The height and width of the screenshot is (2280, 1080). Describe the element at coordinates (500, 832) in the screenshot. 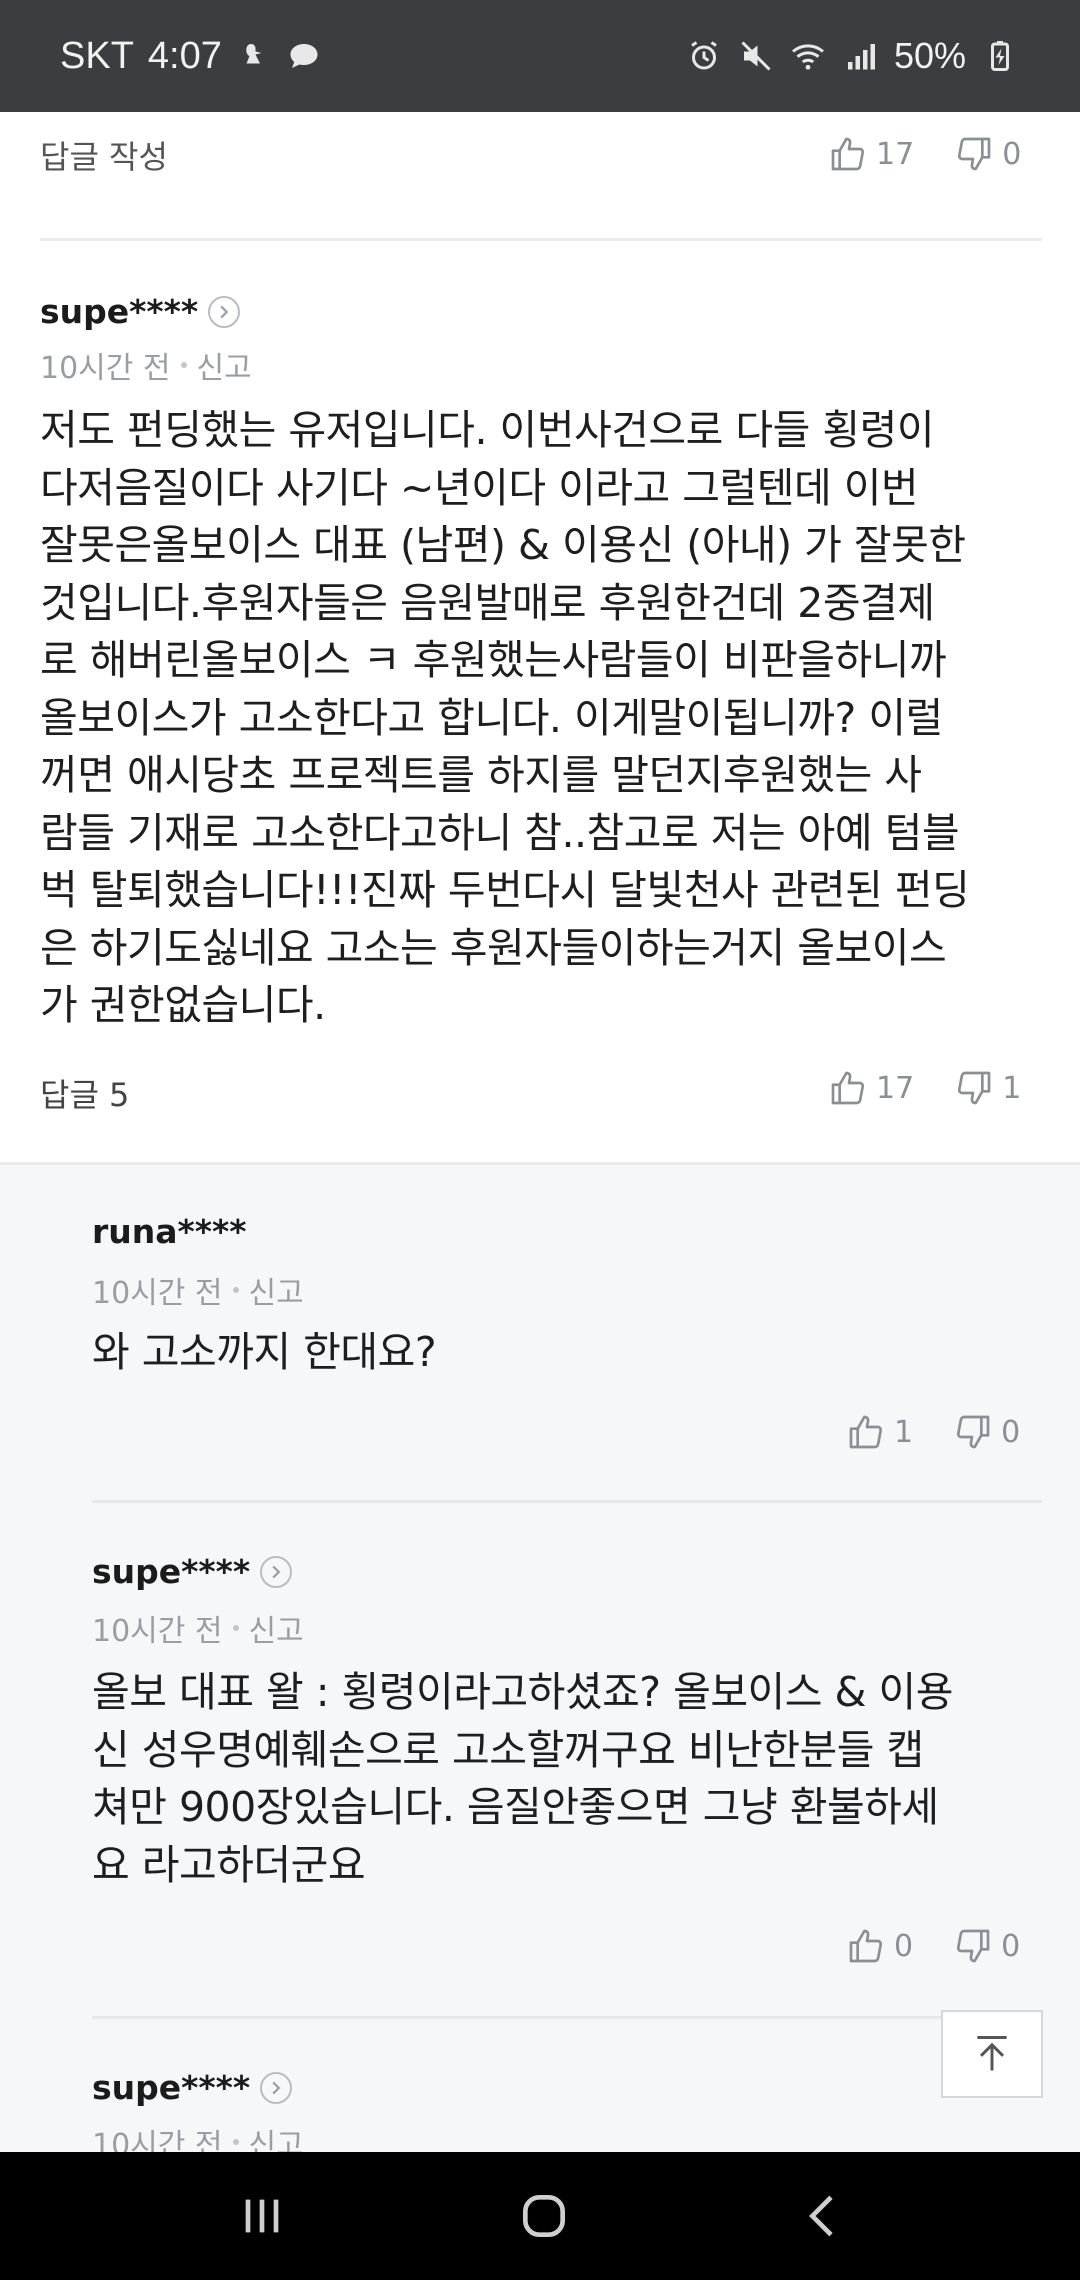

I see `comment-line: 람들 기재로 고소한다고하니 참..참고로 저는 아예 텀블` at that location.